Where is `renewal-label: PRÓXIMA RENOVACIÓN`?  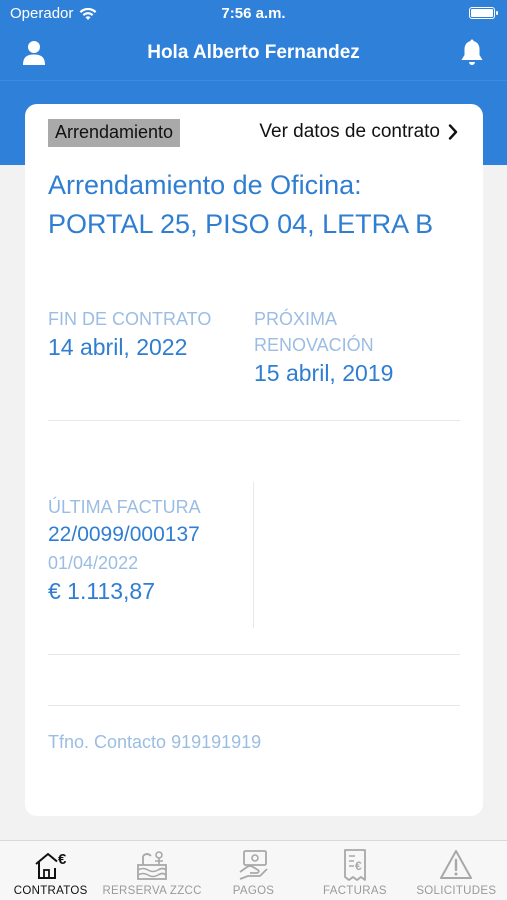
renewal-label: PRÓXIMA RENOVACIÓN is located at coordinates (314, 332).